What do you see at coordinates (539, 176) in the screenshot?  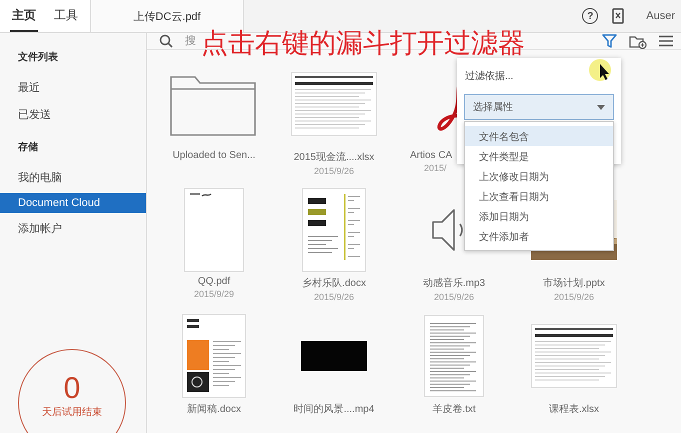 I see `dropdown-option: 上次修改日期为` at bounding box center [539, 176].